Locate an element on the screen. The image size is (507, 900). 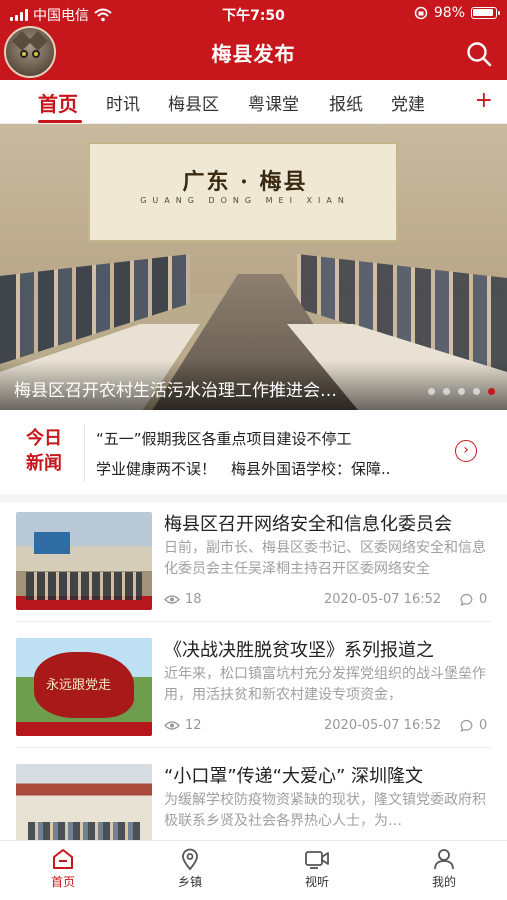
channel-tabs: 首页 时讯 梅县区 粤课堂 报纸 党建 + is located at coordinates (253, 102).